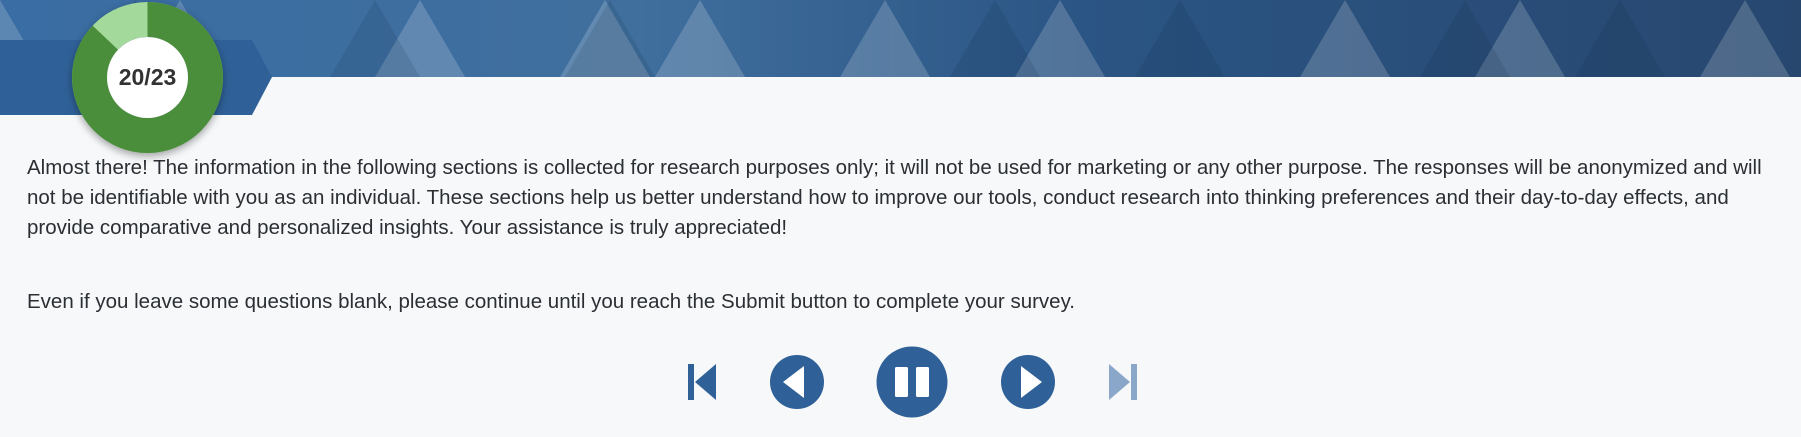 The image size is (1801, 437). I want to click on last-page-button, so click(1123, 382).